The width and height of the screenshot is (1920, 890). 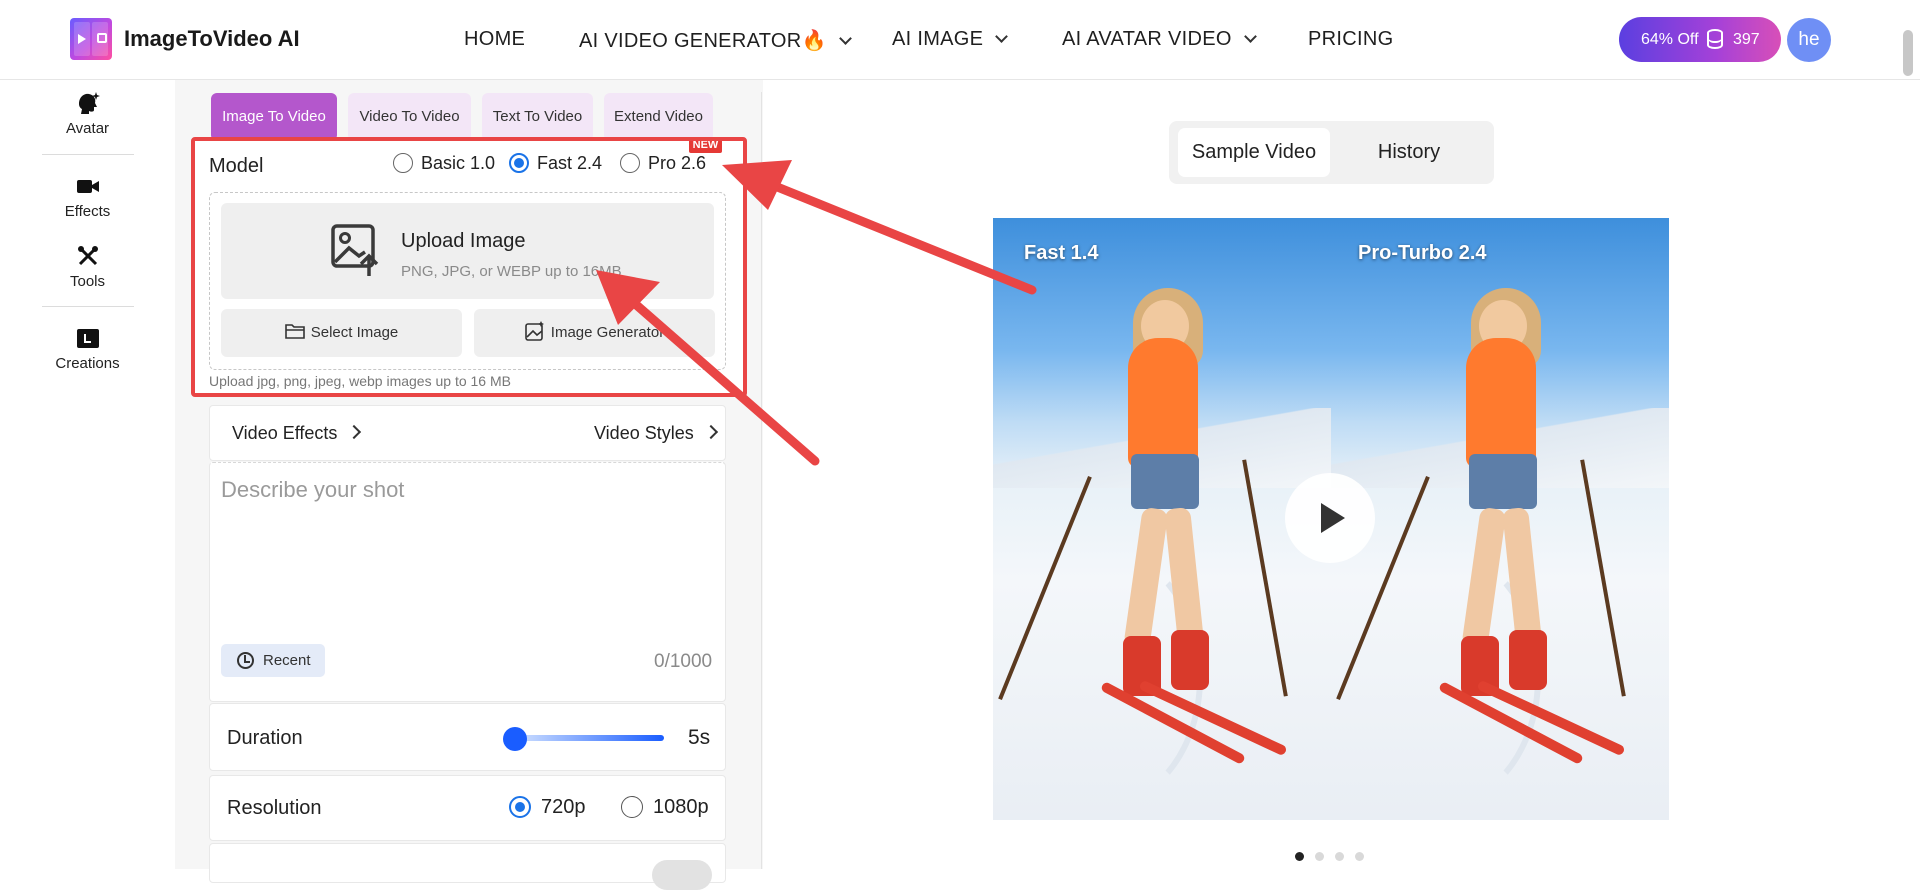 I want to click on annotation-arrow-model, so click(x=896, y=235).